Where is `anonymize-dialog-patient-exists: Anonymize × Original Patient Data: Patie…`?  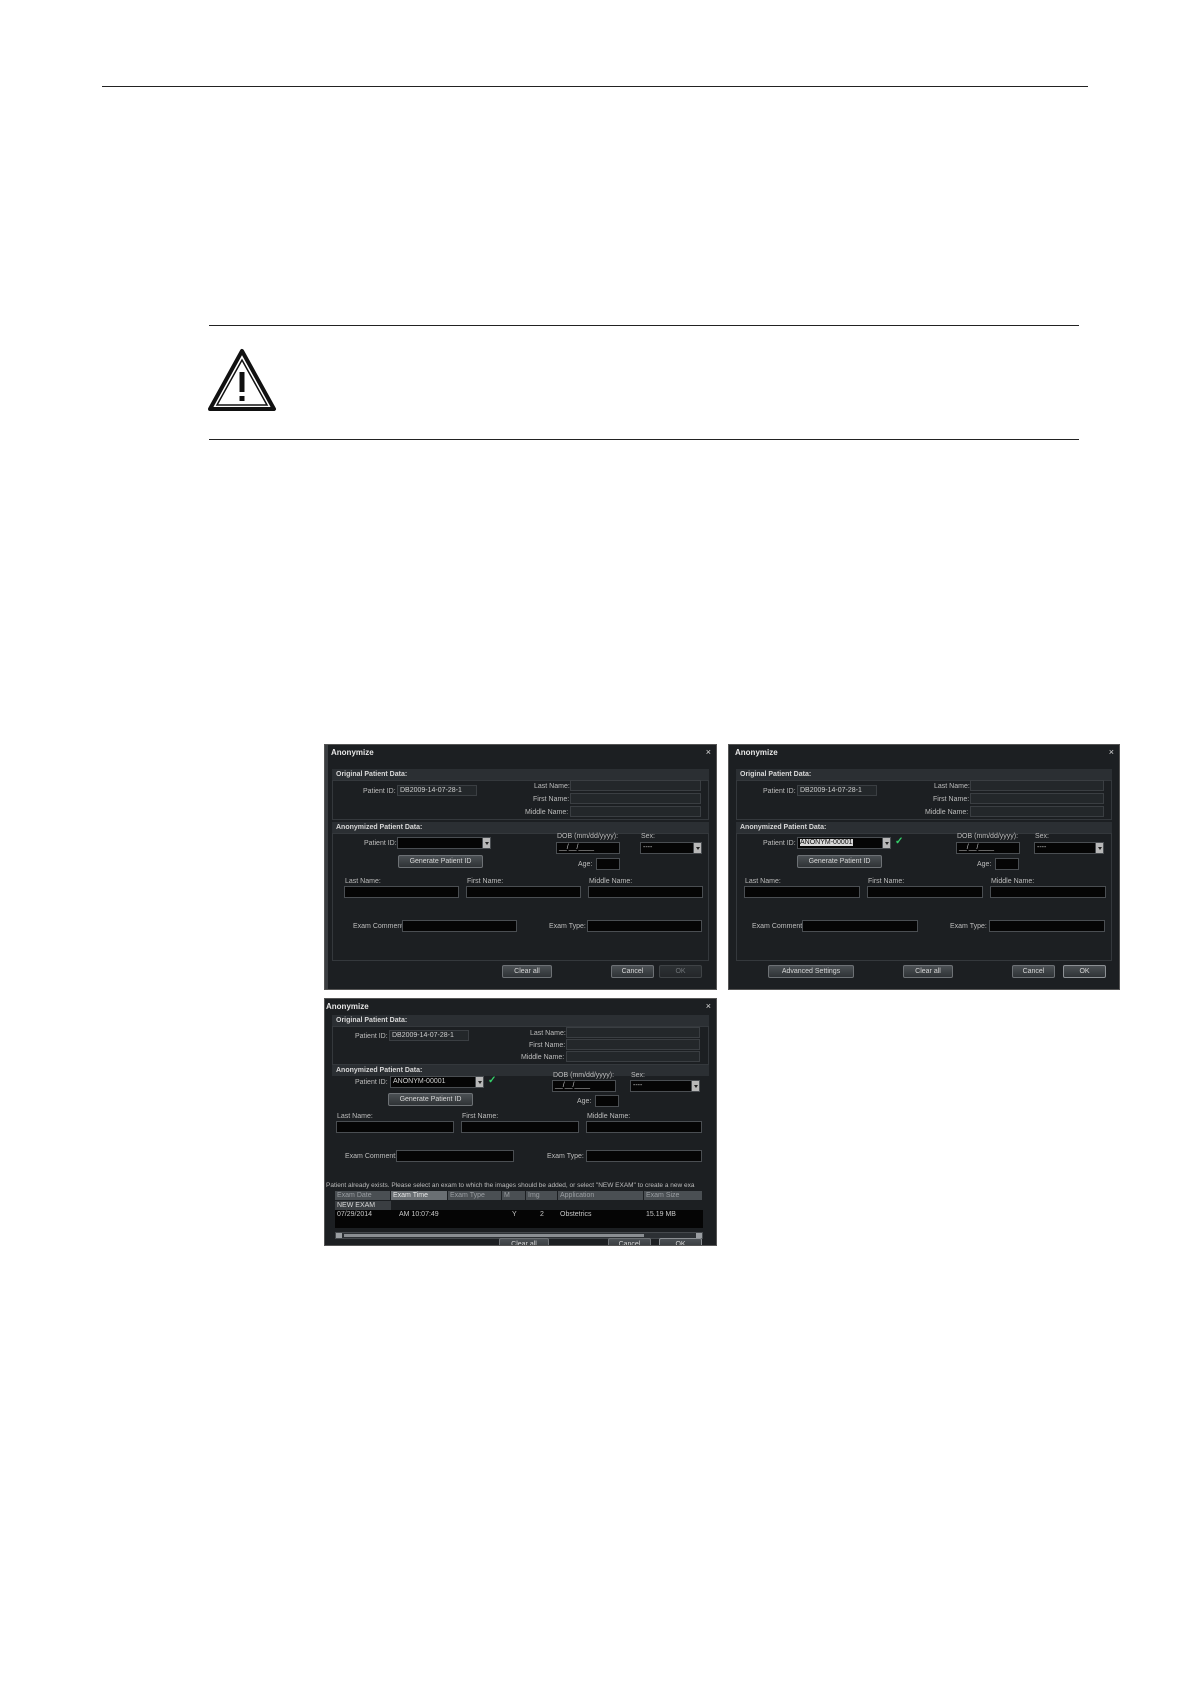 anonymize-dialog-patient-exists: Anonymize × Original Patient Data: Patie… is located at coordinates (520, 1122).